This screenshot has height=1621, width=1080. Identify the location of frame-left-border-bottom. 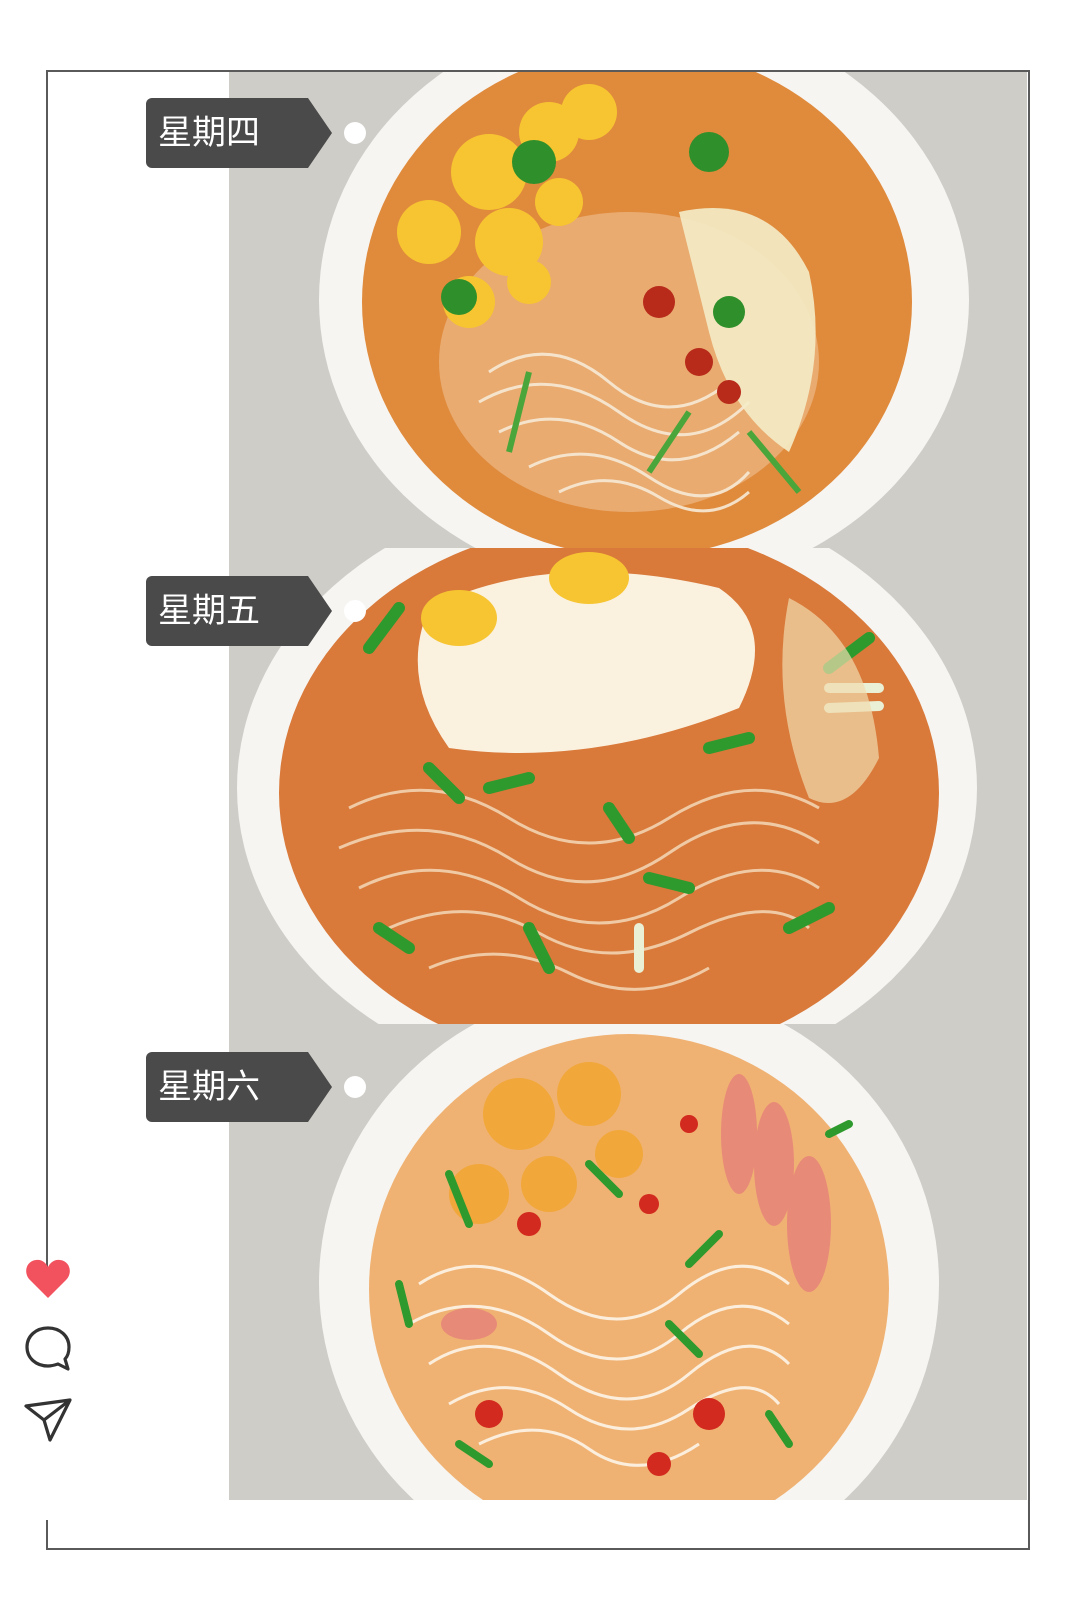
(47, 1535).